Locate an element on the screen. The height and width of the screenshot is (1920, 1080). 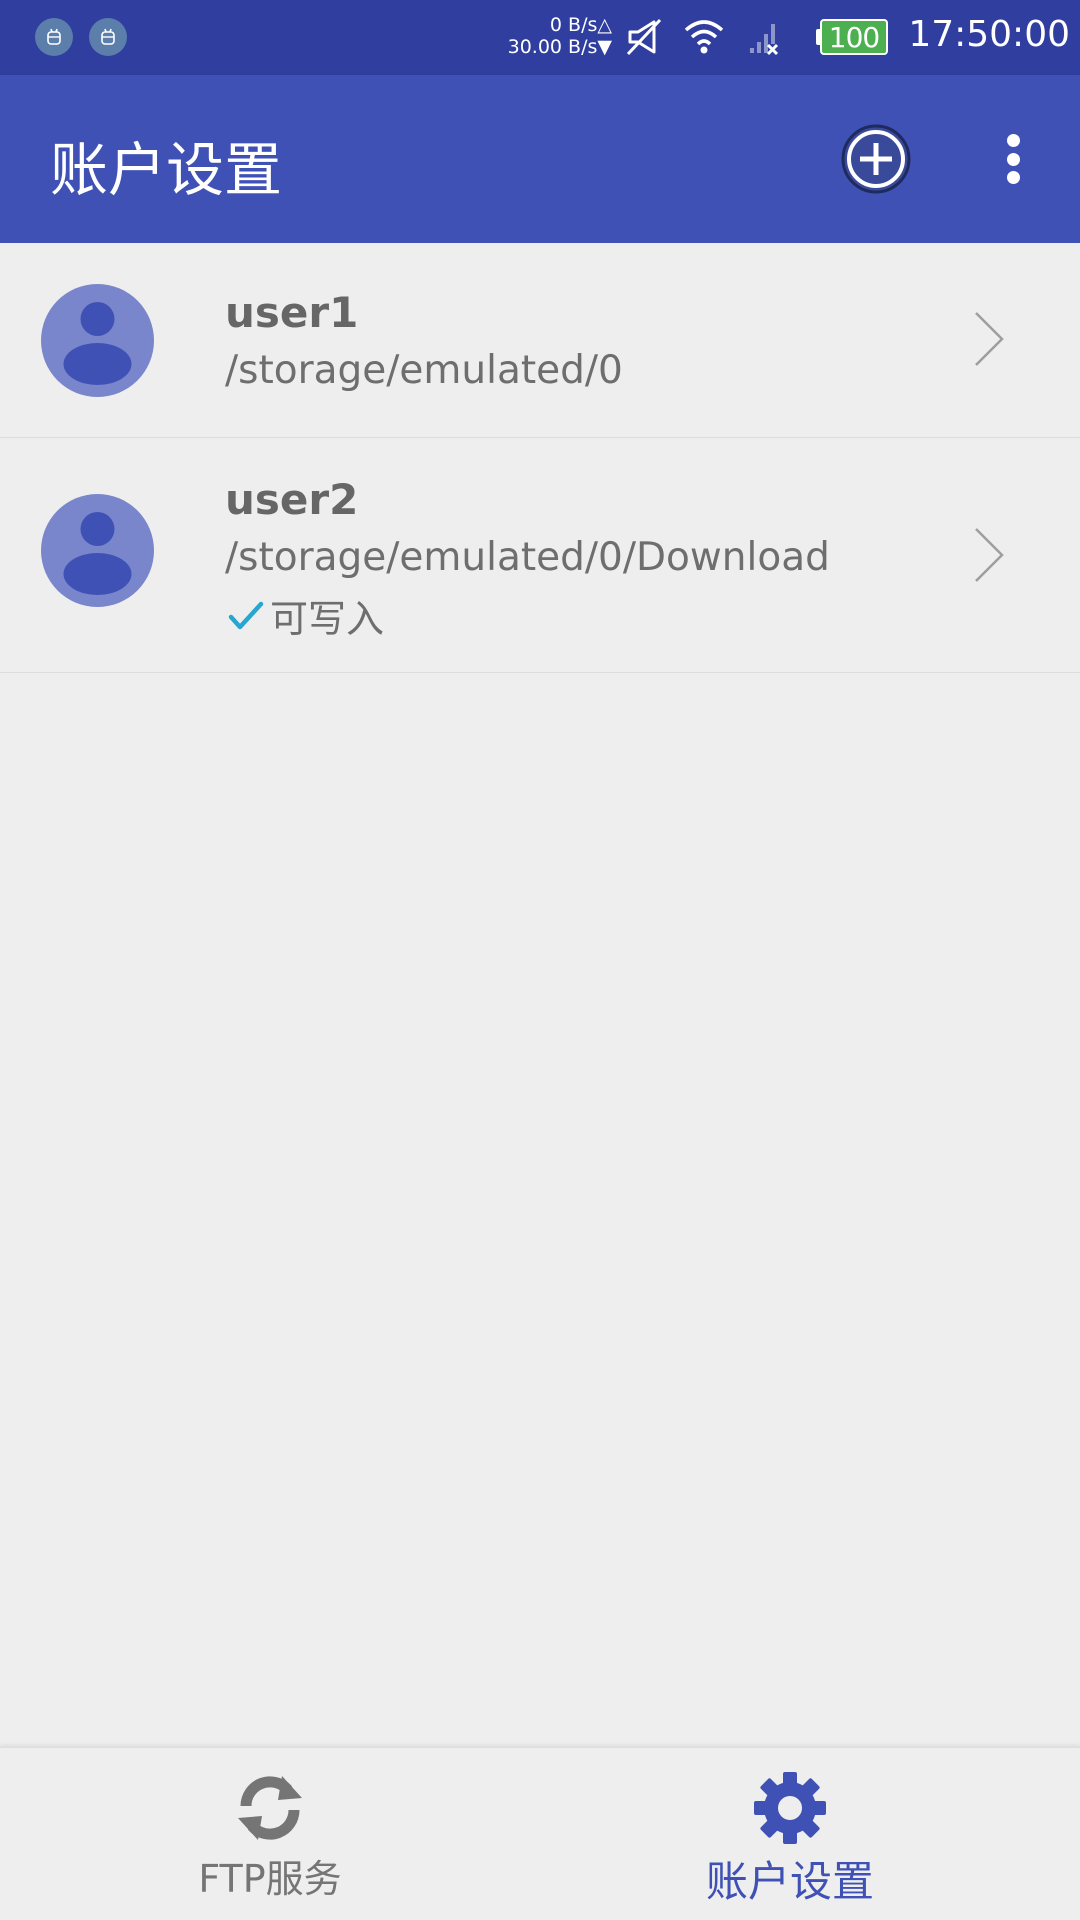
tab-label: FTP服务 is located at coordinates (270, 1879).